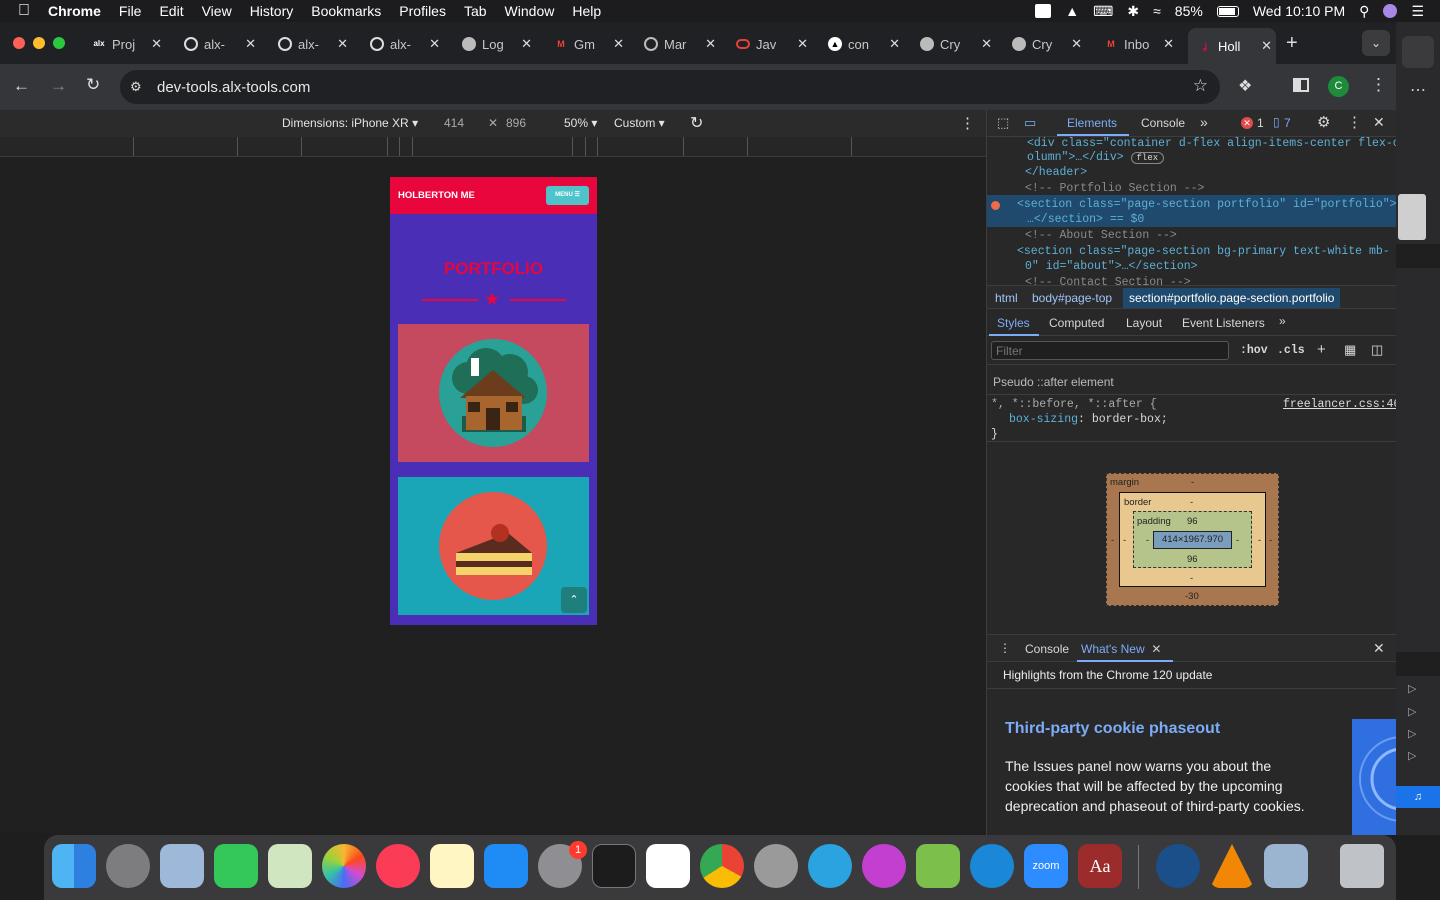  I want to click on sidebar-toggle-icon: ◫, so click(1377, 350).